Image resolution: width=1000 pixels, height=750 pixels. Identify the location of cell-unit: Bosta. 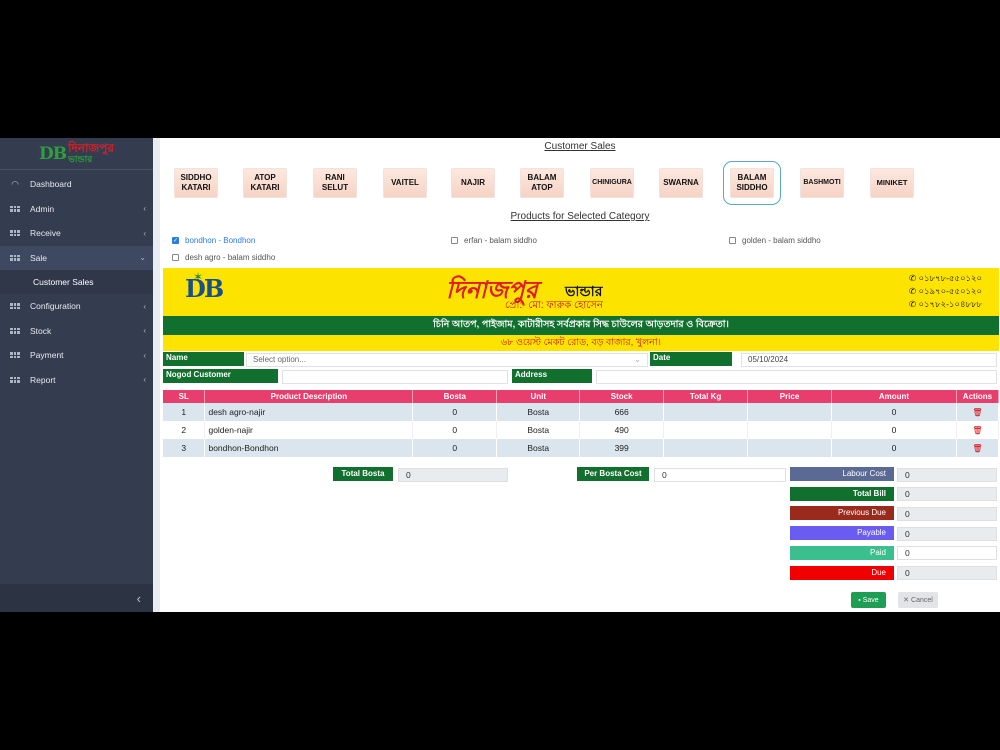
(538, 430).